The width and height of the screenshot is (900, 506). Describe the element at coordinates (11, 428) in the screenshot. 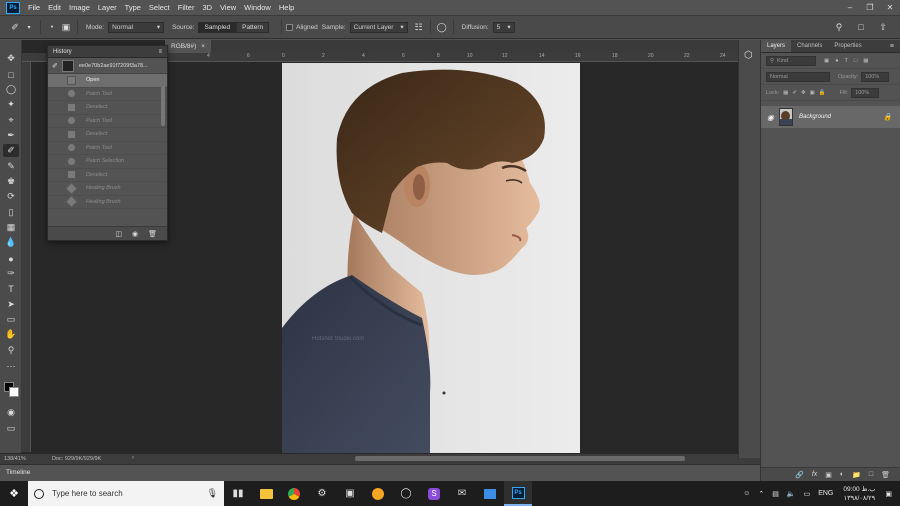

I see `screen-mode-icon: ▭` at that location.